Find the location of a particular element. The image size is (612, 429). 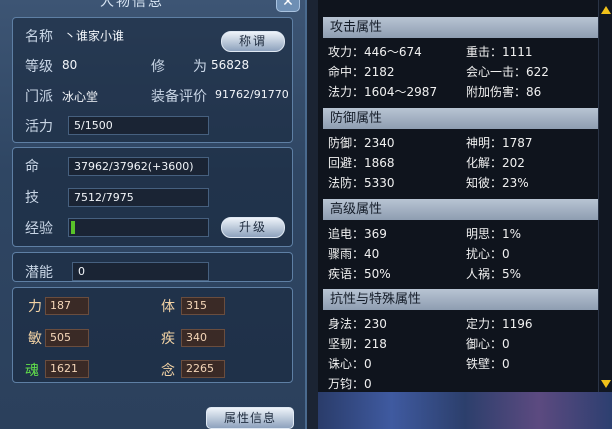

special-row: 坚韧：218 御心：0 is located at coordinates (463, 345).